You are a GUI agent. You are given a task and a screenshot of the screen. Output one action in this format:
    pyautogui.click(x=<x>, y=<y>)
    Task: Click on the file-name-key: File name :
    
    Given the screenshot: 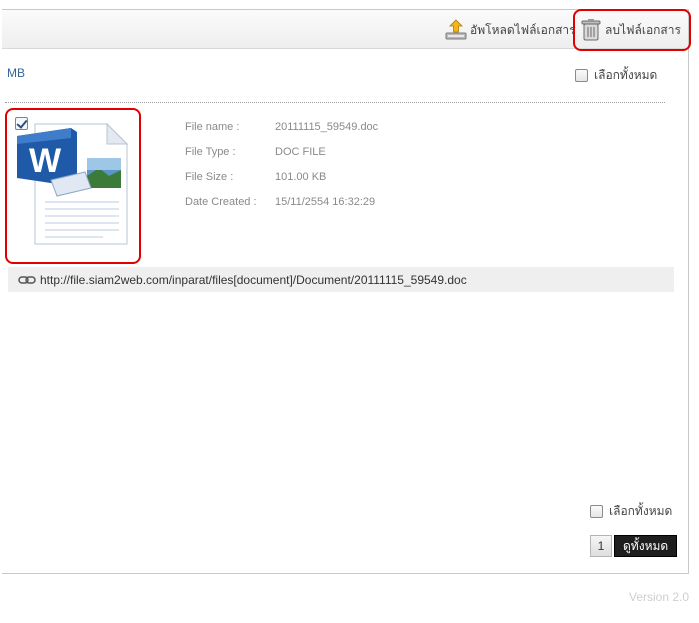 What is the action you would take?
    pyautogui.click(x=212, y=127)
    